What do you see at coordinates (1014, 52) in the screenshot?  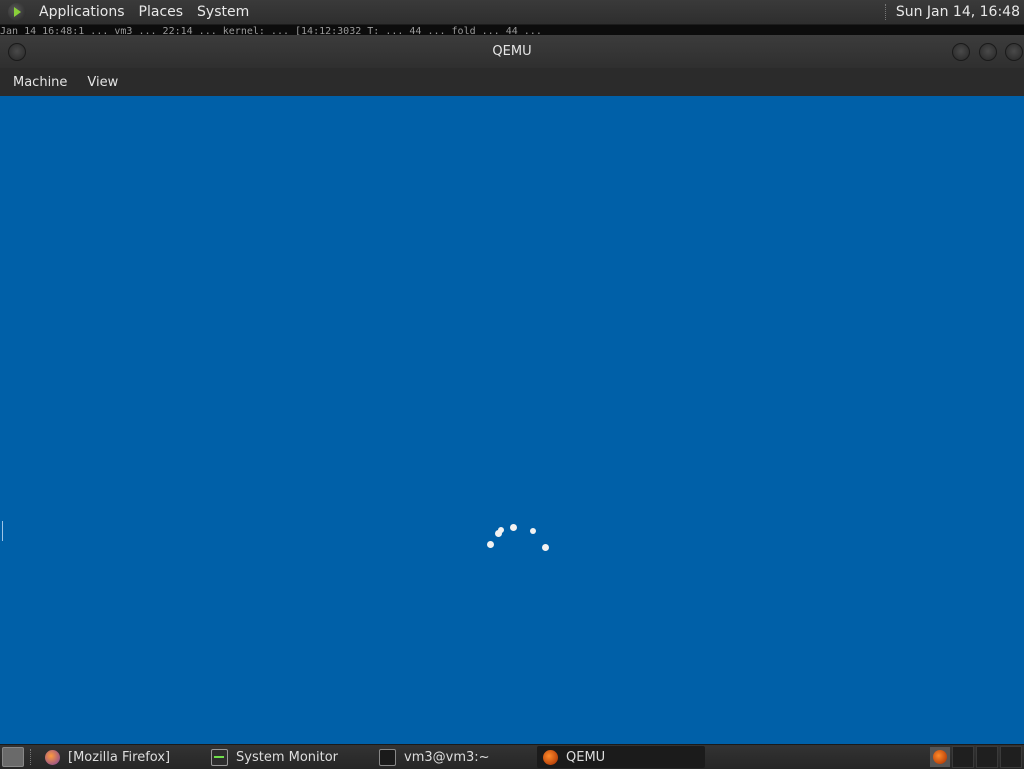 I see `close-button` at bounding box center [1014, 52].